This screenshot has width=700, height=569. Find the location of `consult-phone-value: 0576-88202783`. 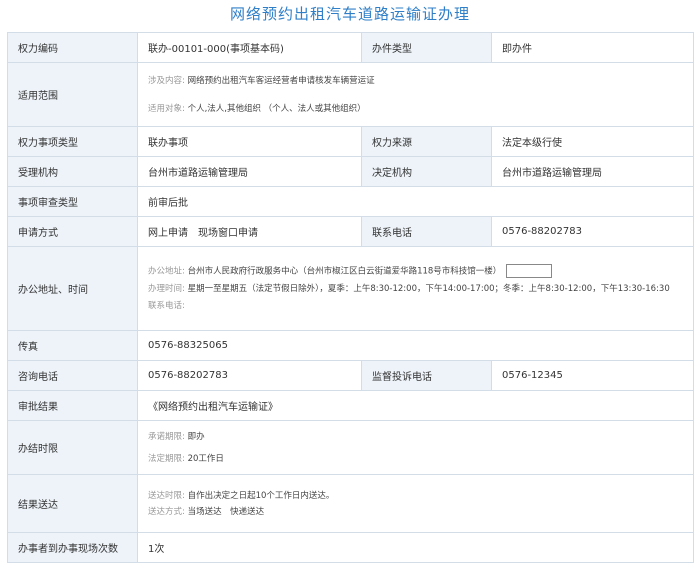

consult-phone-value: 0576-88202783 is located at coordinates (249, 375).